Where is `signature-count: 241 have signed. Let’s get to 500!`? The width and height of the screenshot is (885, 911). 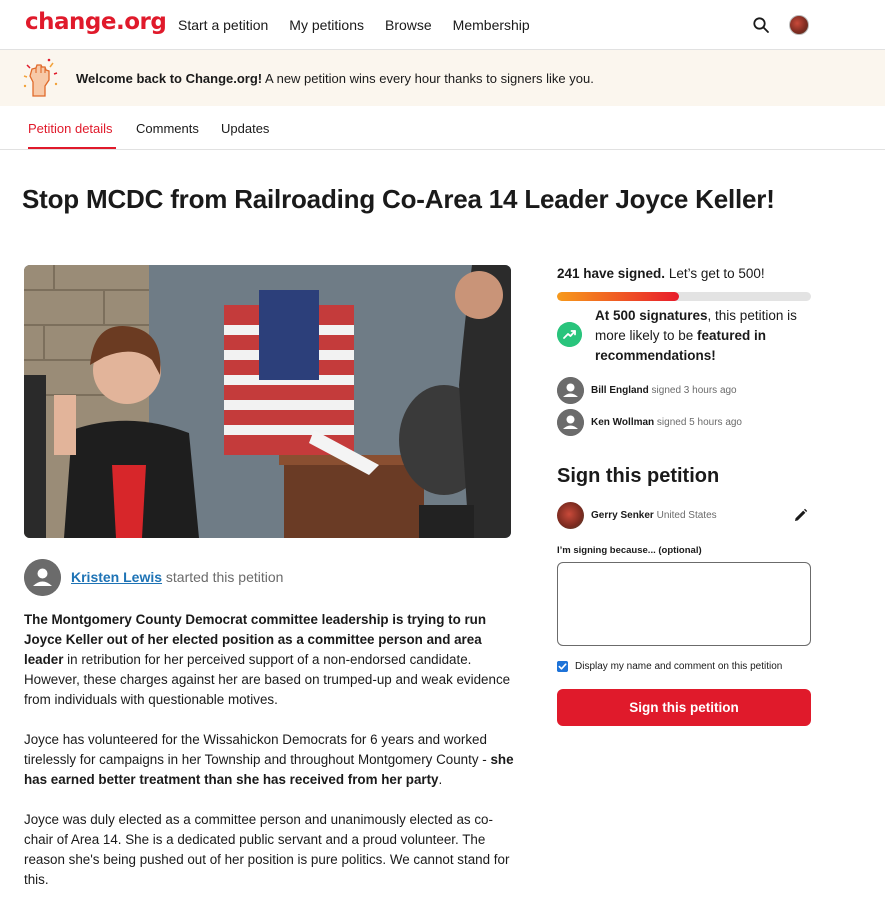
signature-count: 241 have signed. Let’s get to 500! is located at coordinates (661, 273).